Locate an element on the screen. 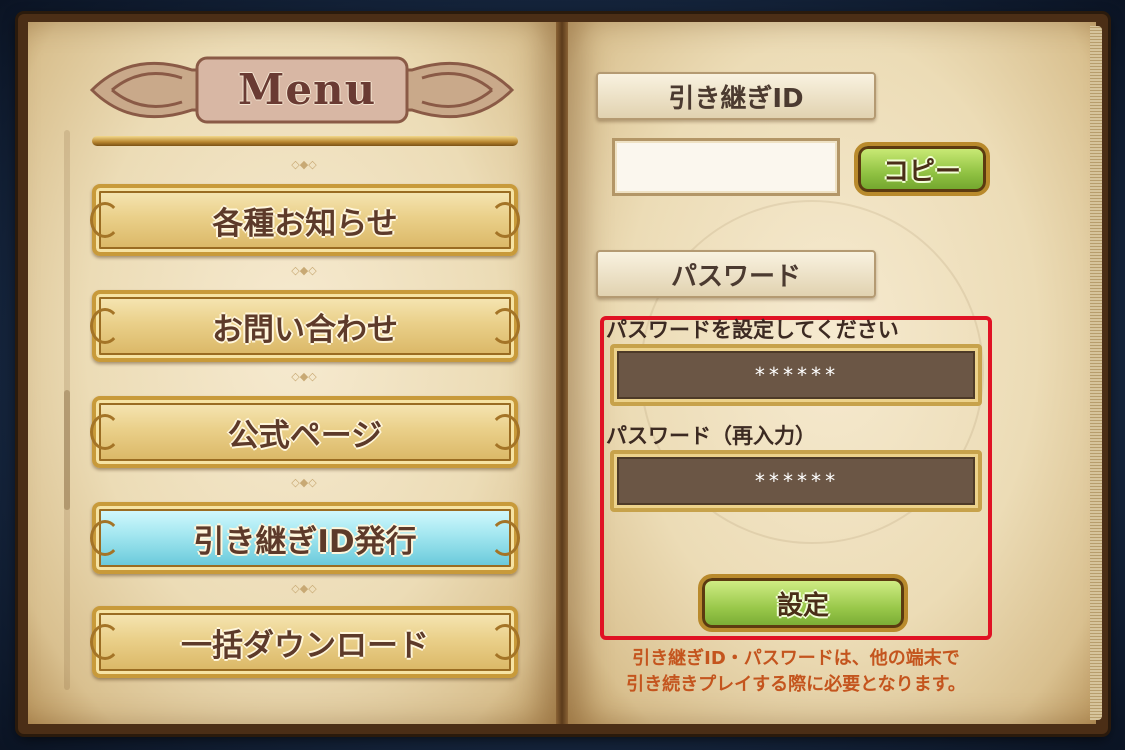 Image resolution: width=1125 pixels, height=750 pixels. menu-item-contact: お問い合わせ is located at coordinates (305, 326).